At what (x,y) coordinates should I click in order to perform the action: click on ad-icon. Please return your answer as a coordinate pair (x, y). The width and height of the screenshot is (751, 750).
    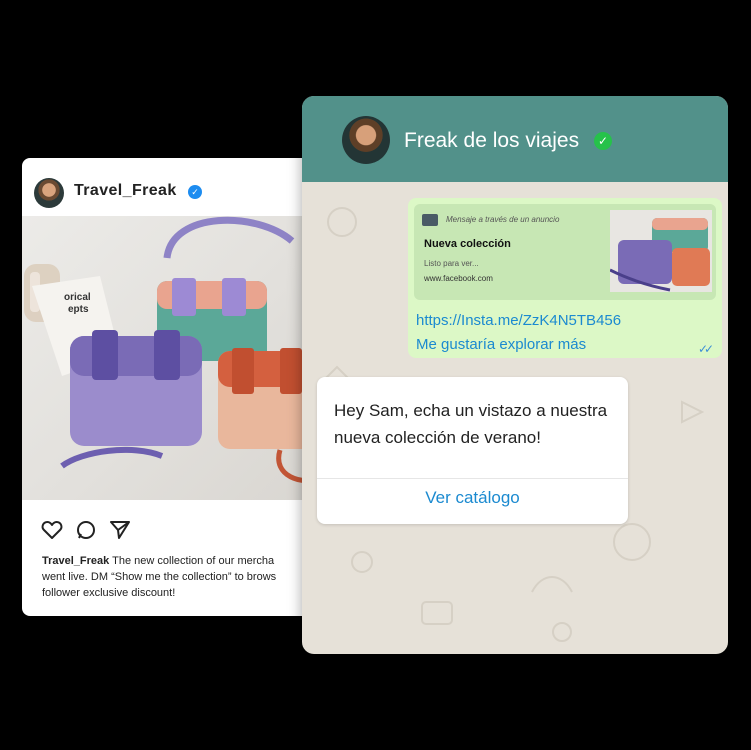
    Looking at the image, I should click on (430, 220).